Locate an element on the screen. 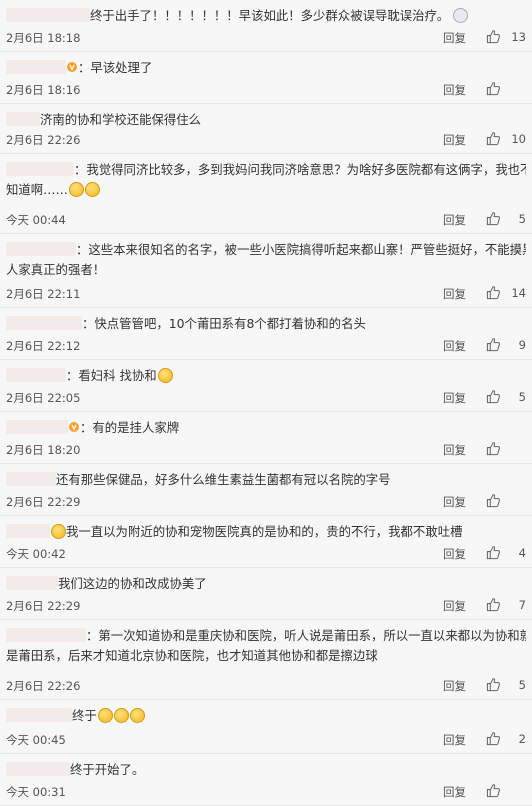 Image resolution: width=532 pixels, height=806 pixels. comment-meta: 2月6日 22:26 回复 10 is located at coordinates (266, 140).